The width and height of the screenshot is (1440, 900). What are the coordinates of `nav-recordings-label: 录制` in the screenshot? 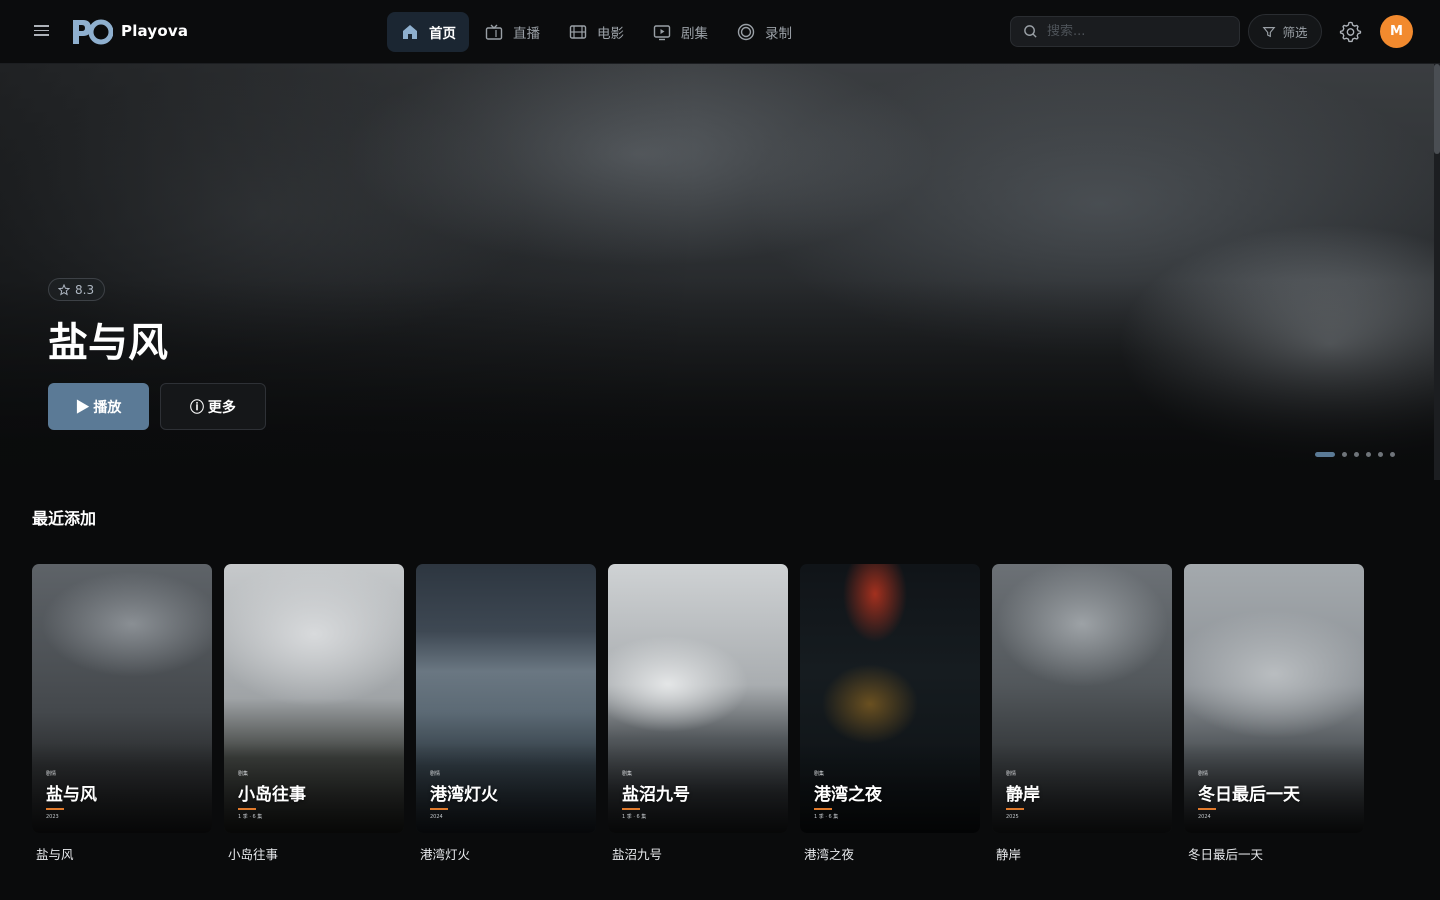 It's located at (778, 34).